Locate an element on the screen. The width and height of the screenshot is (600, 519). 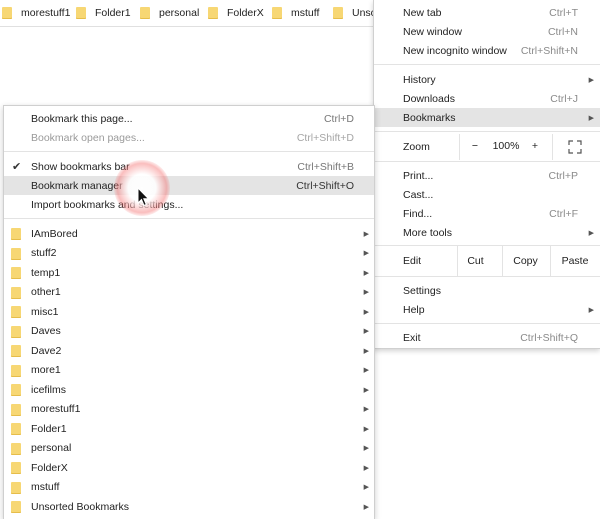
menu-item-shortcut: Ctrl+P is located at coordinates (563, 175).